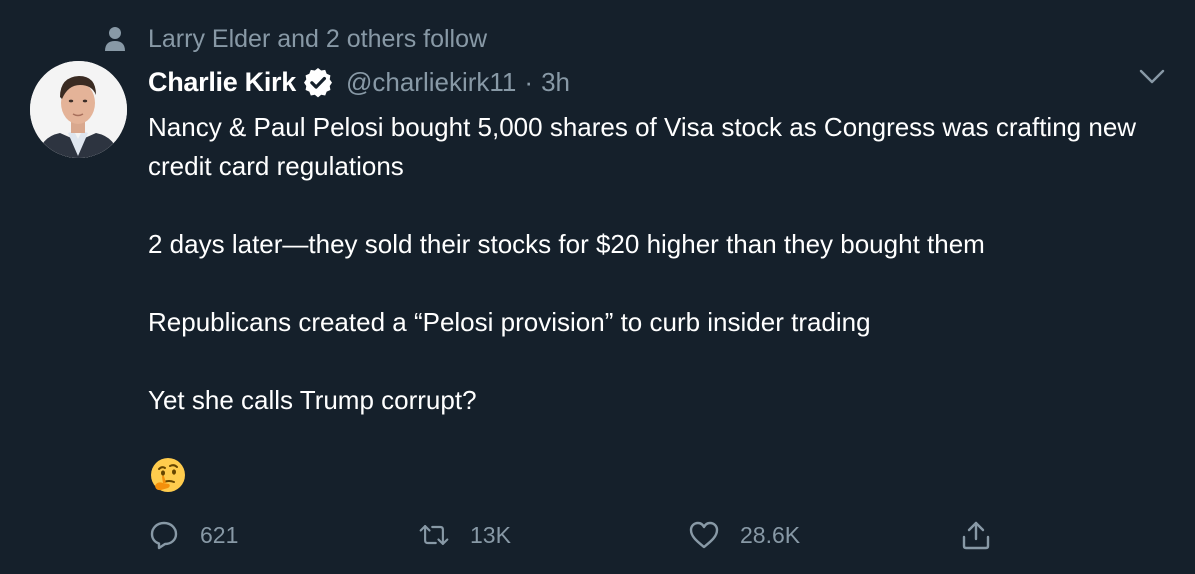  What do you see at coordinates (312, 400) in the screenshot?
I see `tweet-paragraph: Yet she calls Trump corrupt?` at bounding box center [312, 400].